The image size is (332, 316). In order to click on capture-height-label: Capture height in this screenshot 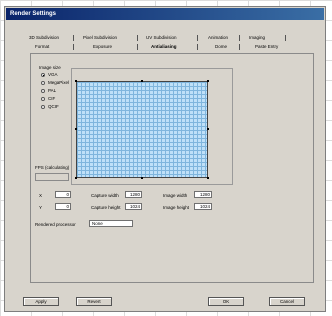, I will do `click(106, 207)`.